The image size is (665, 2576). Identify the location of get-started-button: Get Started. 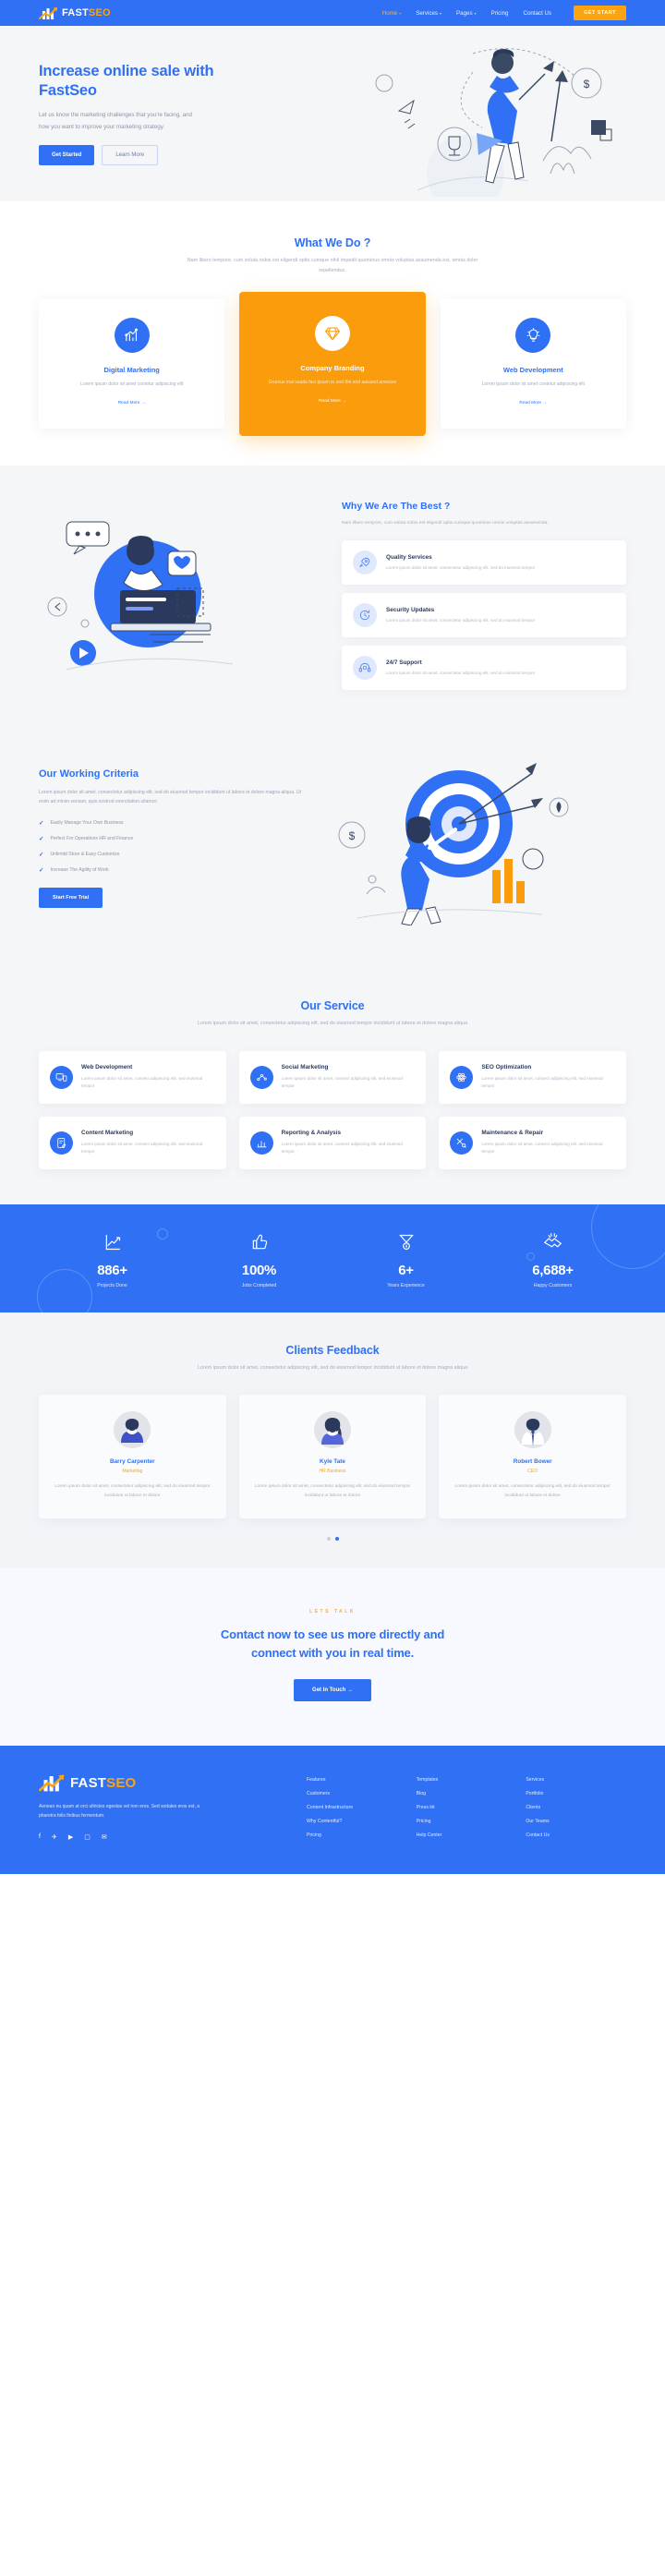
(67, 155).